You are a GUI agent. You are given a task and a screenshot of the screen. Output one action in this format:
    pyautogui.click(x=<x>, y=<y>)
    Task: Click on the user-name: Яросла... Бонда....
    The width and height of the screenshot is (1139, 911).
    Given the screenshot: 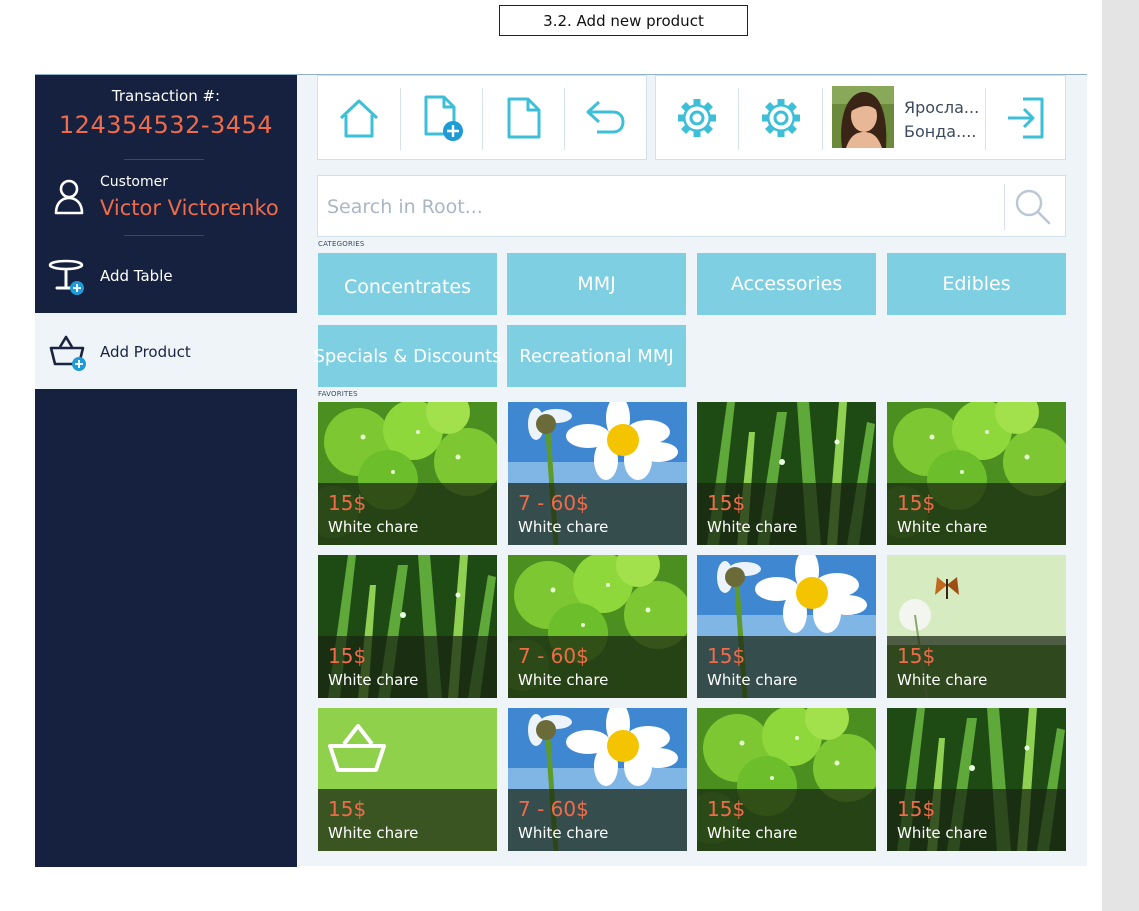 What is the action you would take?
    pyautogui.click(x=941, y=120)
    